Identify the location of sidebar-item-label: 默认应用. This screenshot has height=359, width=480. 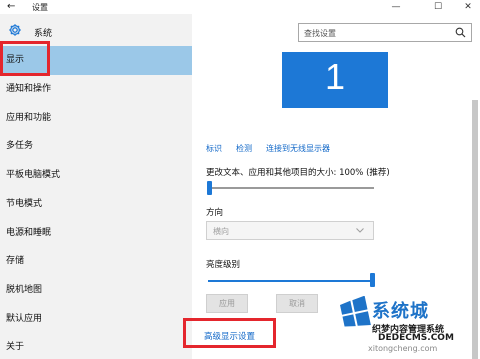
(24, 319).